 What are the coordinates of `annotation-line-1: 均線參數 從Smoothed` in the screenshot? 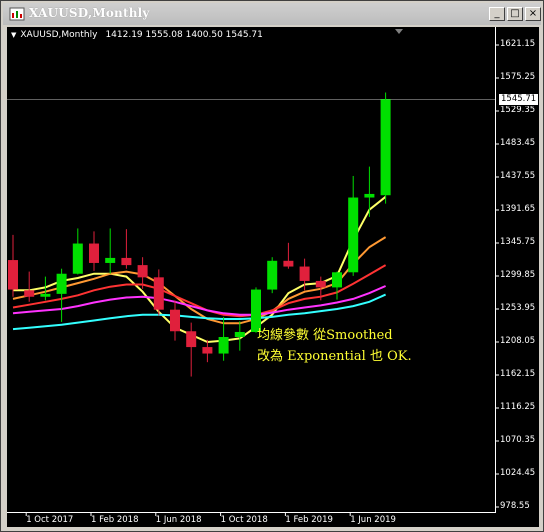 It's located at (325, 335).